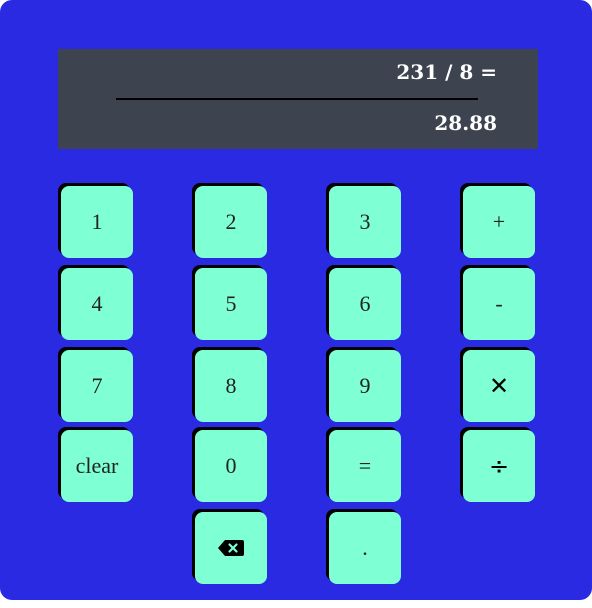 This screenshot has width=592, height=608. What do you see at coordinates (365, 386) in the screenshot?
I see `key-9: 9` at bounding box center [365, 386].